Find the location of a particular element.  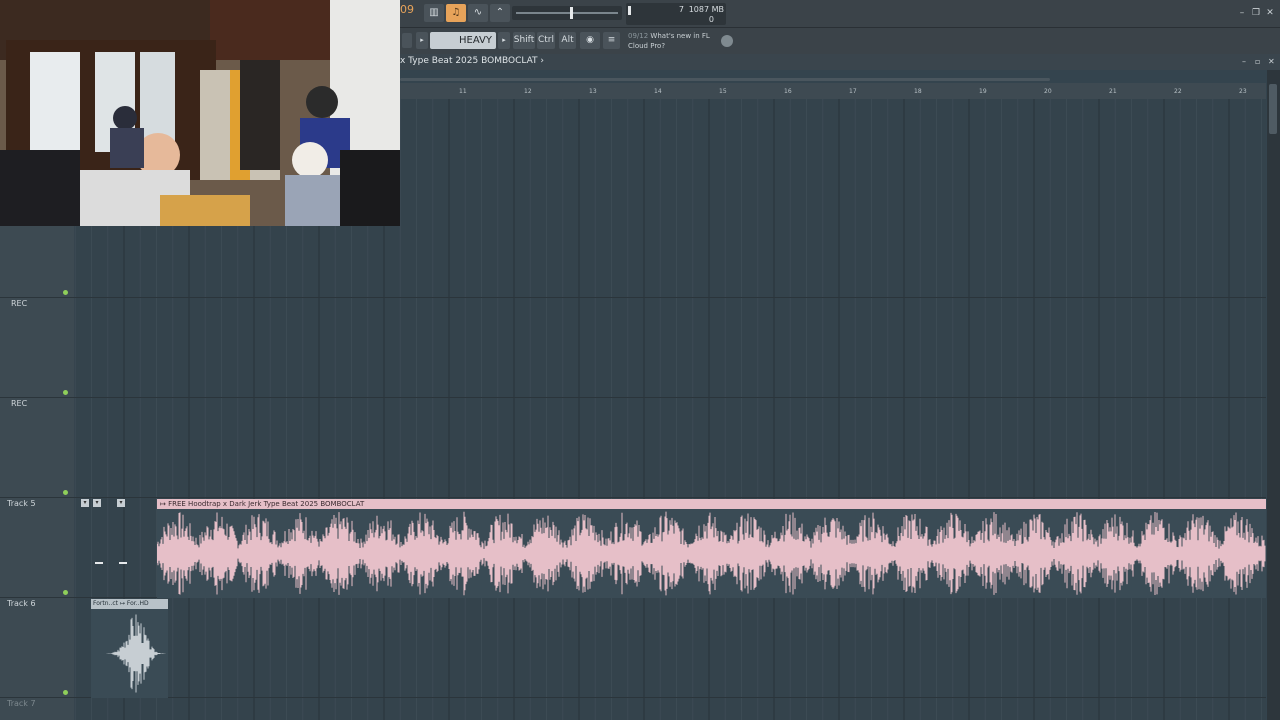

ruler-tick: 20 is located at coordinates (1048, 91).